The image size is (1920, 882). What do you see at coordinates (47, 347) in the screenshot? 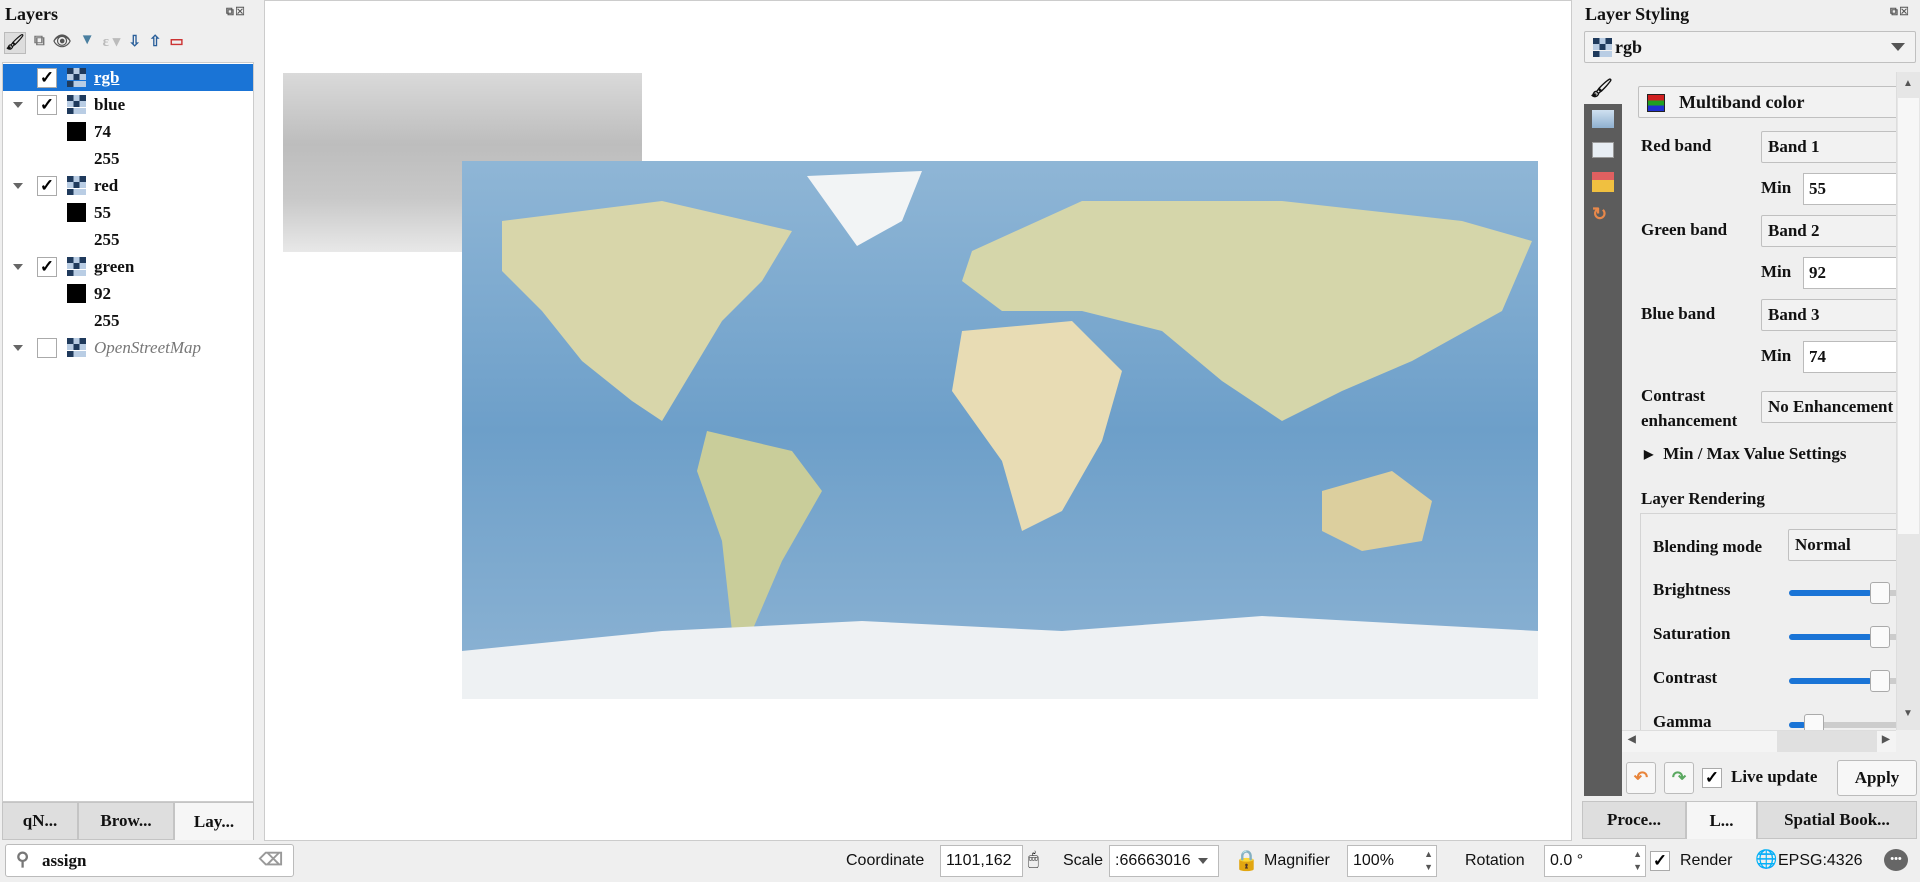
I see `layer-checkbox` at bounding box center [47, 347].